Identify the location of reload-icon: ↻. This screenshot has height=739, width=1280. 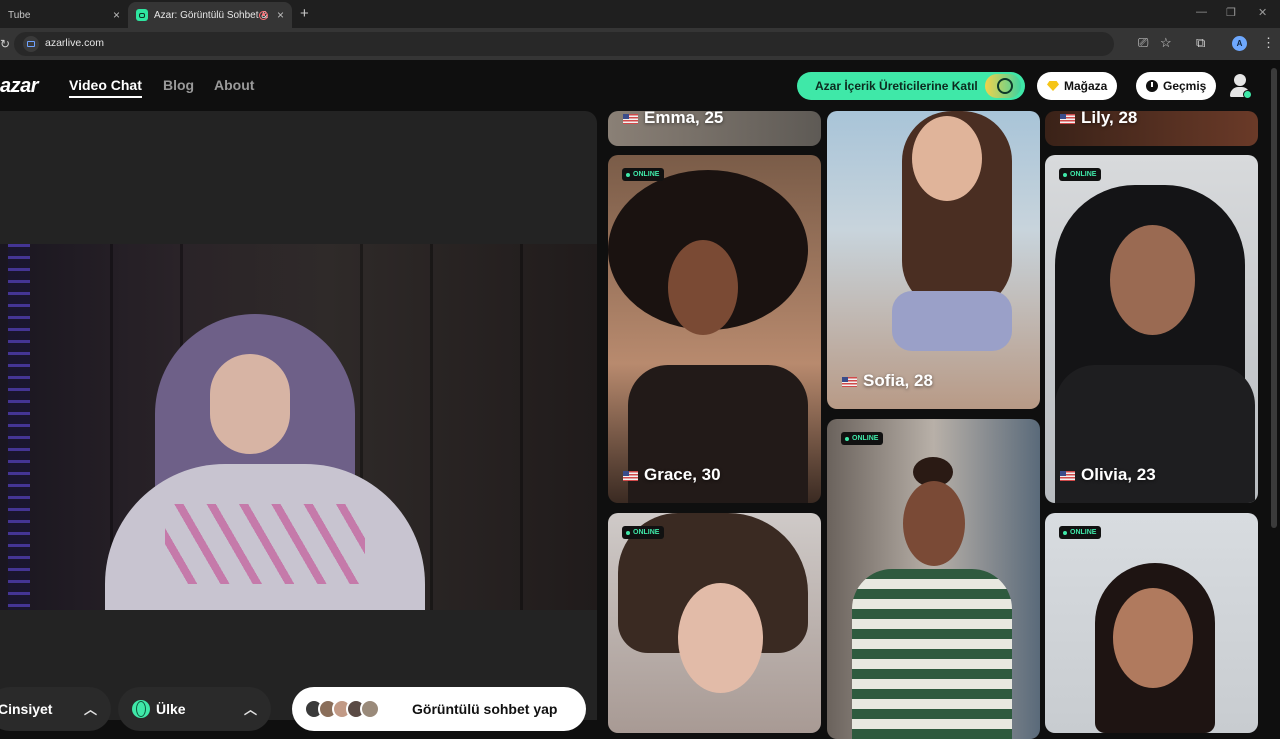
(5, 44).